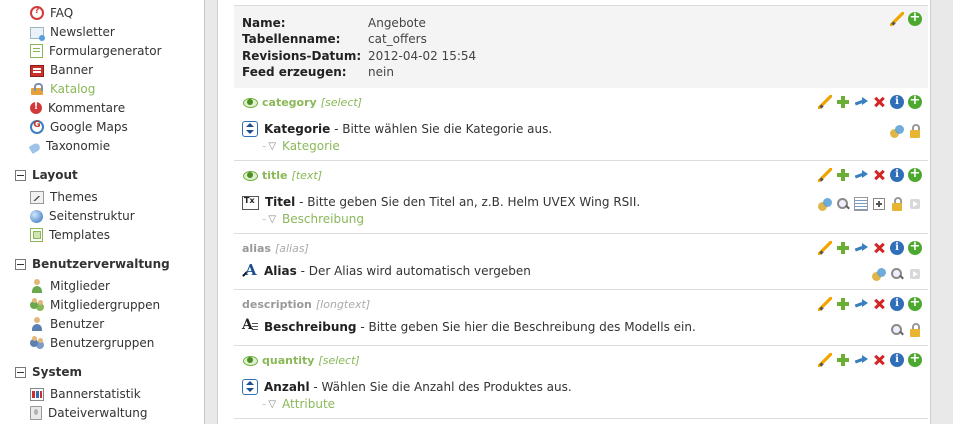  Describe the element at coordinates (250, 387) in the screenshot. I see `select-field-icon` at that location.